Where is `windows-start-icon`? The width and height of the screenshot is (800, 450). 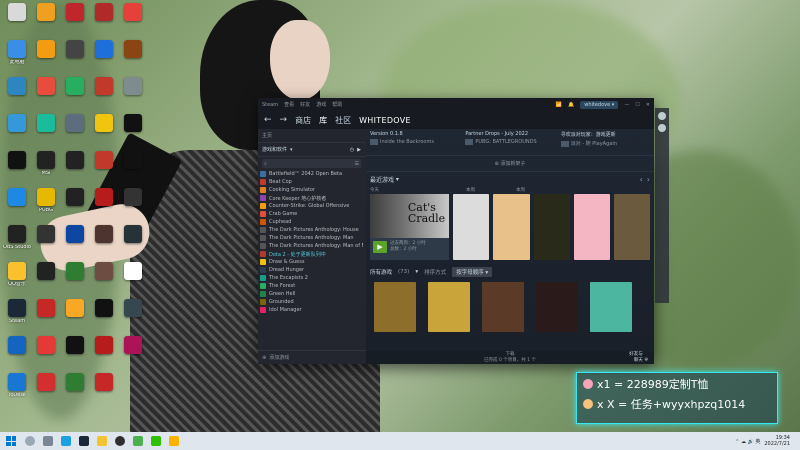 windows-start-icon is located at coordinates (11, 441).